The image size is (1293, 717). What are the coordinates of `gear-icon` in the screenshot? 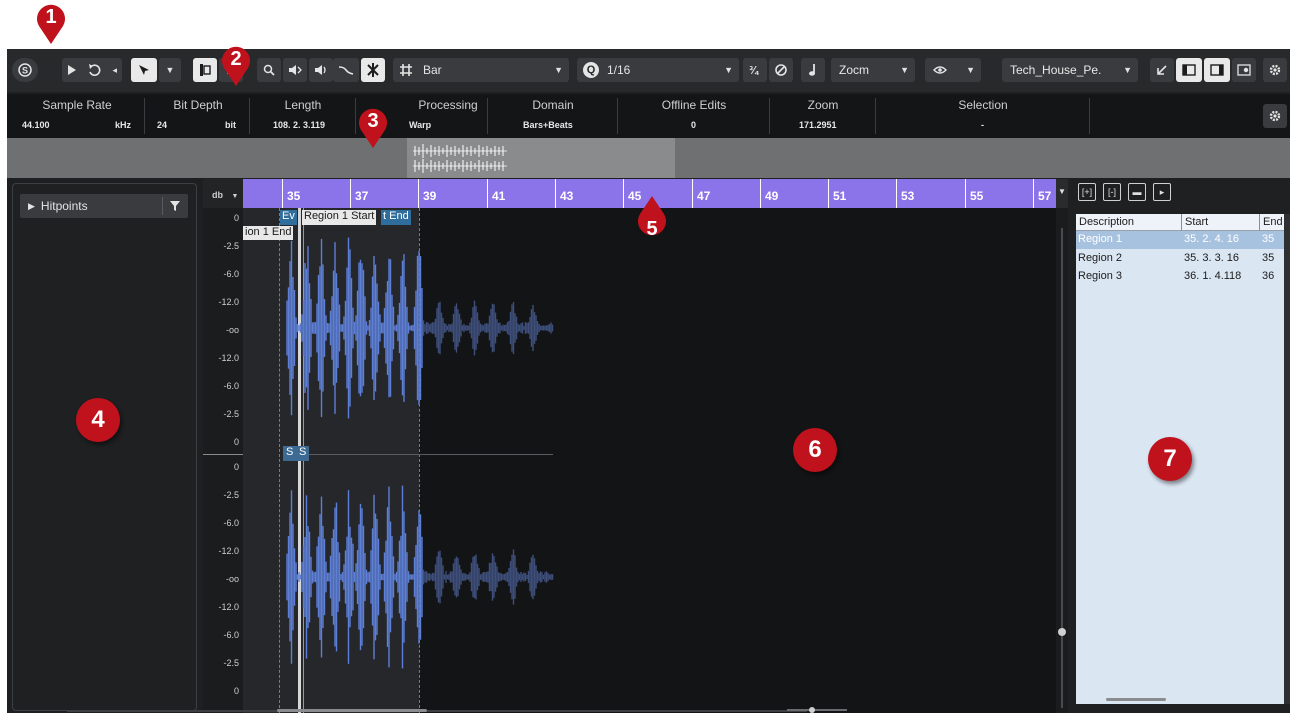 It's located at (1275, 70).